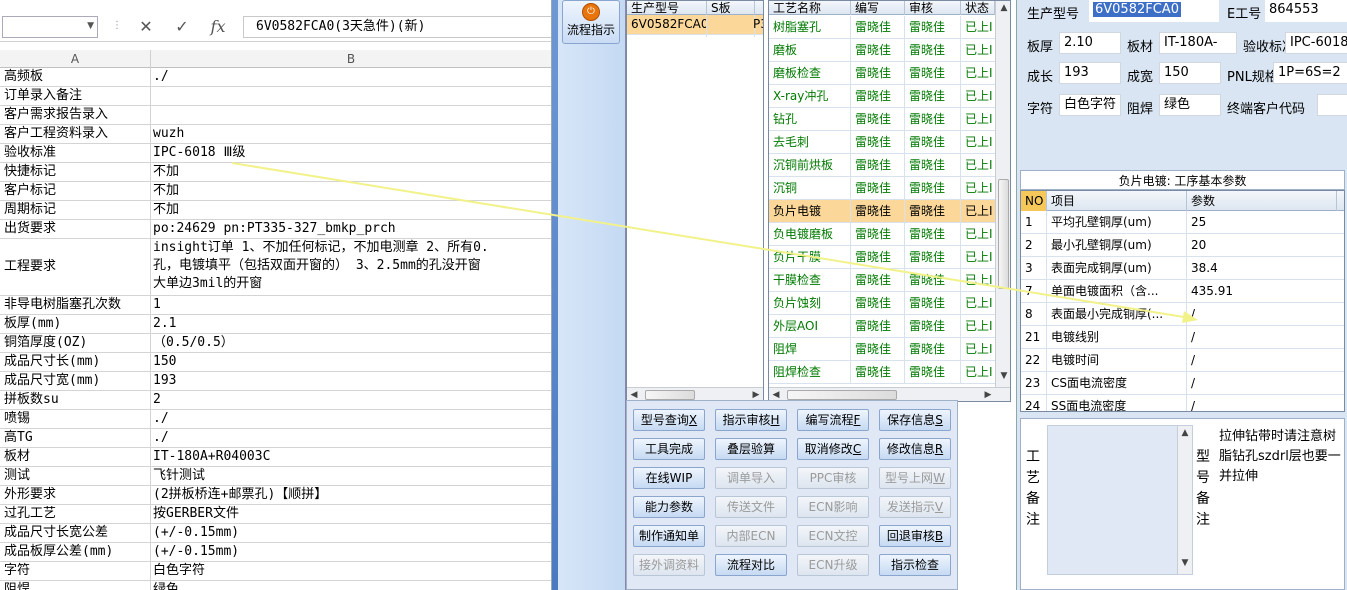 Image resolution: width=1347 pixels, height=590 pixels. What do you see at coordinates (915, 420) in the screenshot?
I see `action-button: 保存信息S` at bounding box center [915, 420].